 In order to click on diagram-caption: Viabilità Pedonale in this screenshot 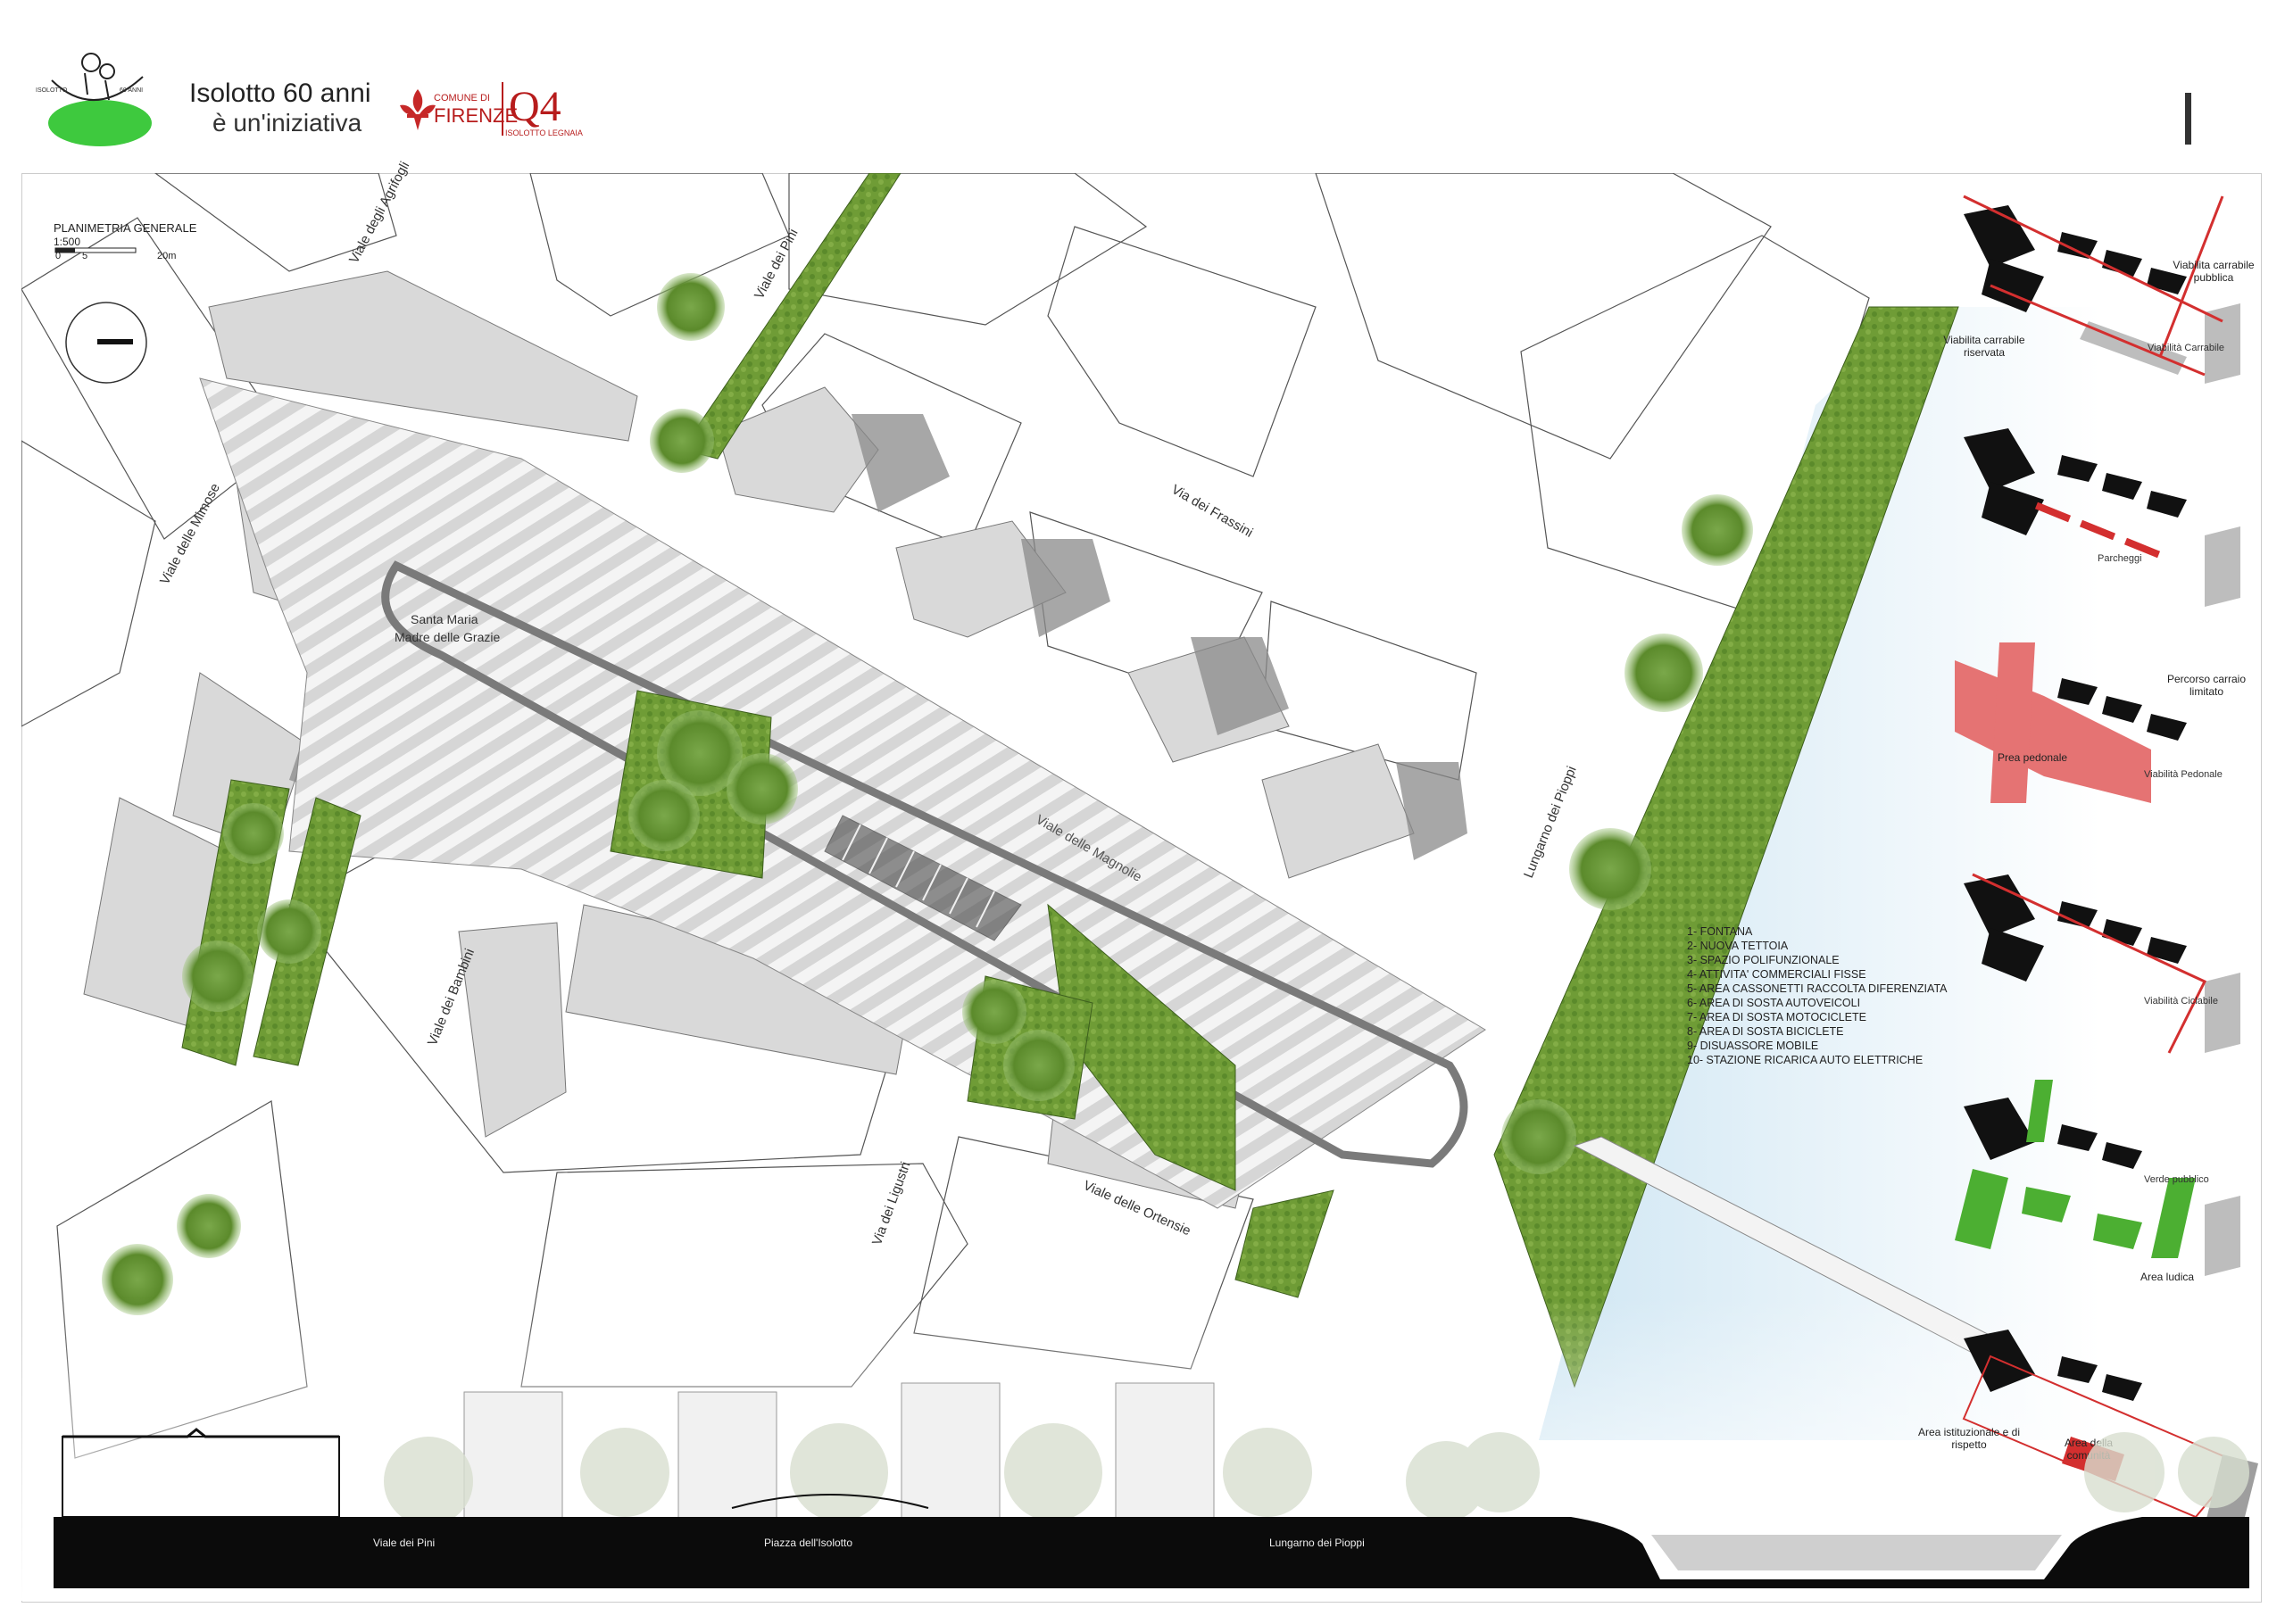, I will do `click(2183, 774)`.